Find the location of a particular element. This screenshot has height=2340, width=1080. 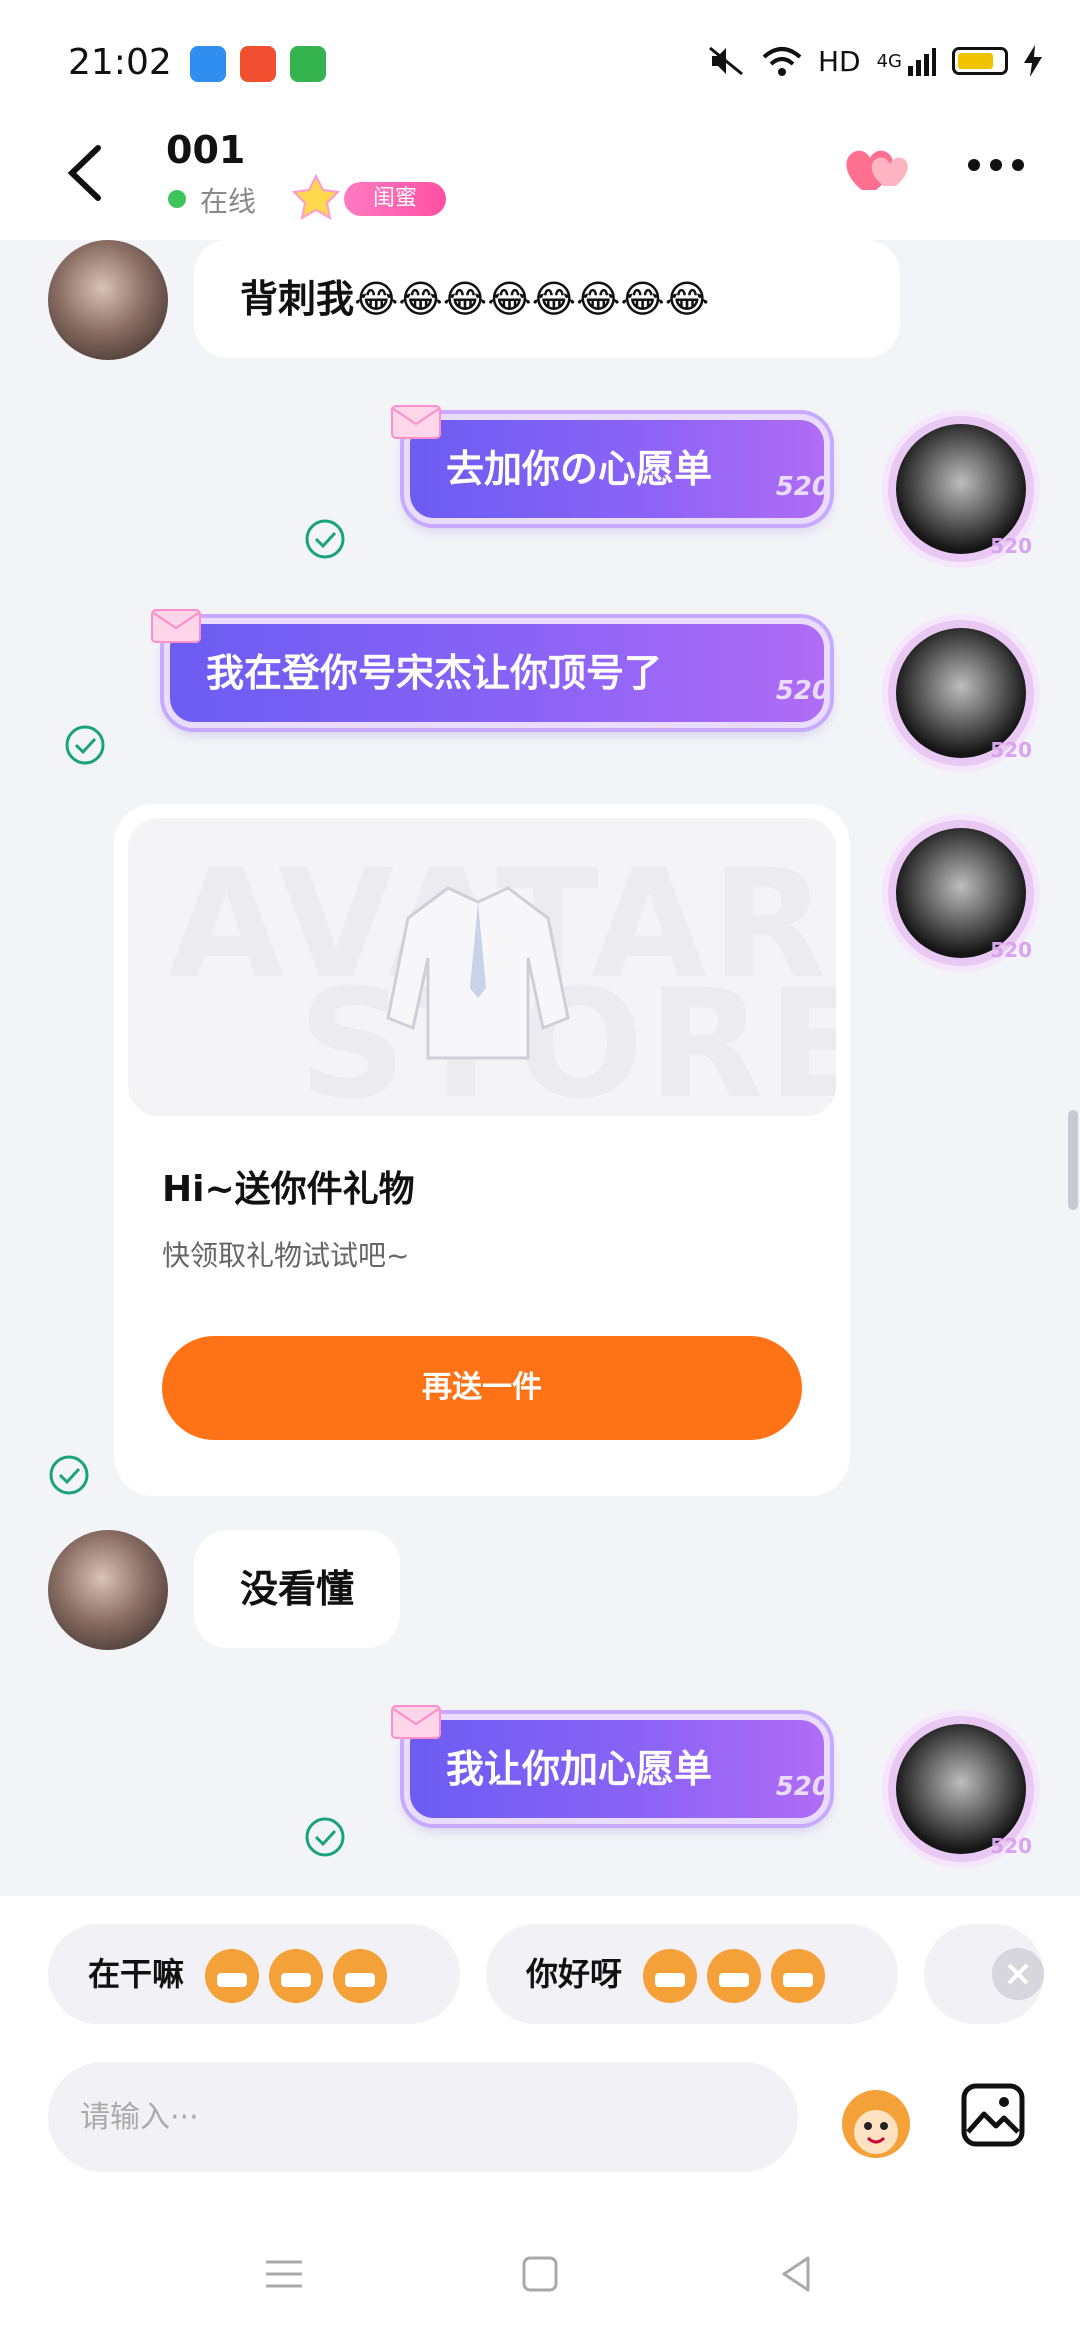

video-app-icon is located at coordinates (258, 64).